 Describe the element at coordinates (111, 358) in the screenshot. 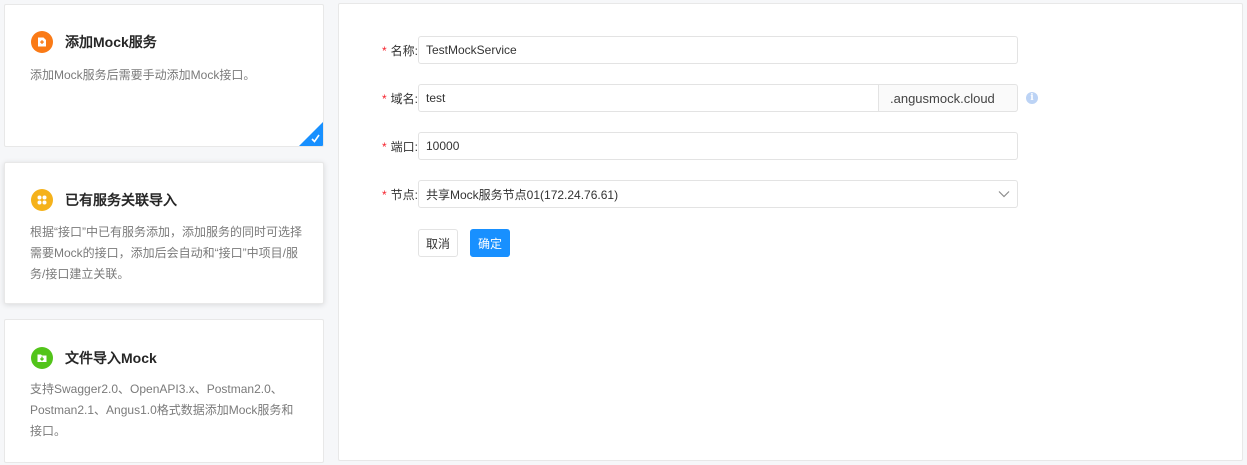

I see `card-title: 文件导入Mock` at that location.